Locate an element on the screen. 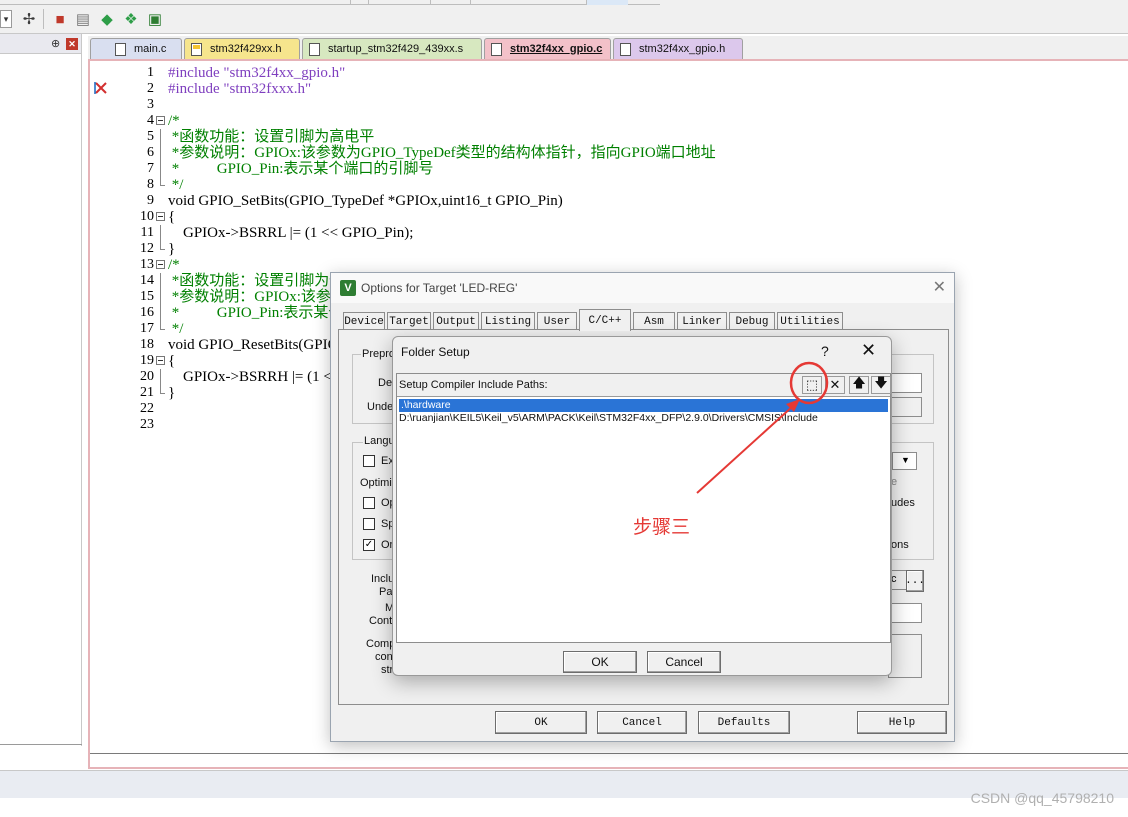 This screenshot has height=817, width=1128. tab-stm32f4xx-gpio-c: stm32f4xx_gpio.c is located at coordinates (547, 48).